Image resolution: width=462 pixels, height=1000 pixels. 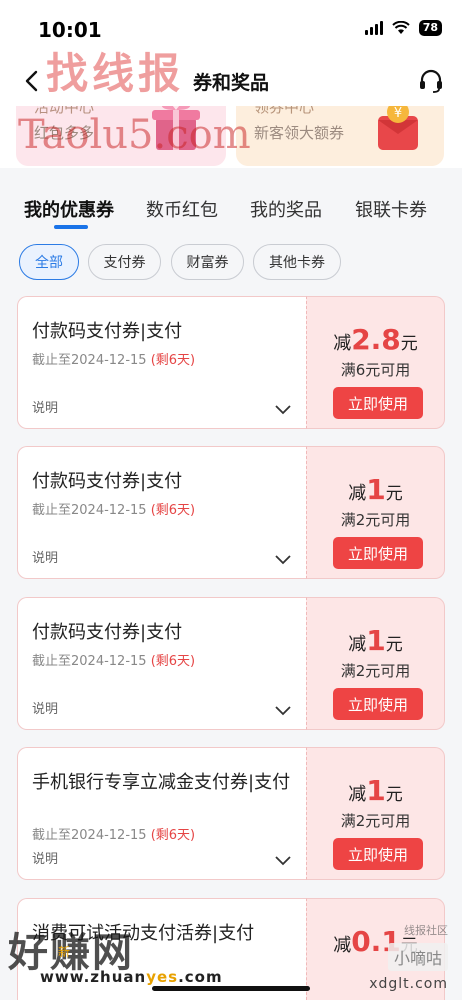 I want to click on signal-icon, so click(x=373, y=28).